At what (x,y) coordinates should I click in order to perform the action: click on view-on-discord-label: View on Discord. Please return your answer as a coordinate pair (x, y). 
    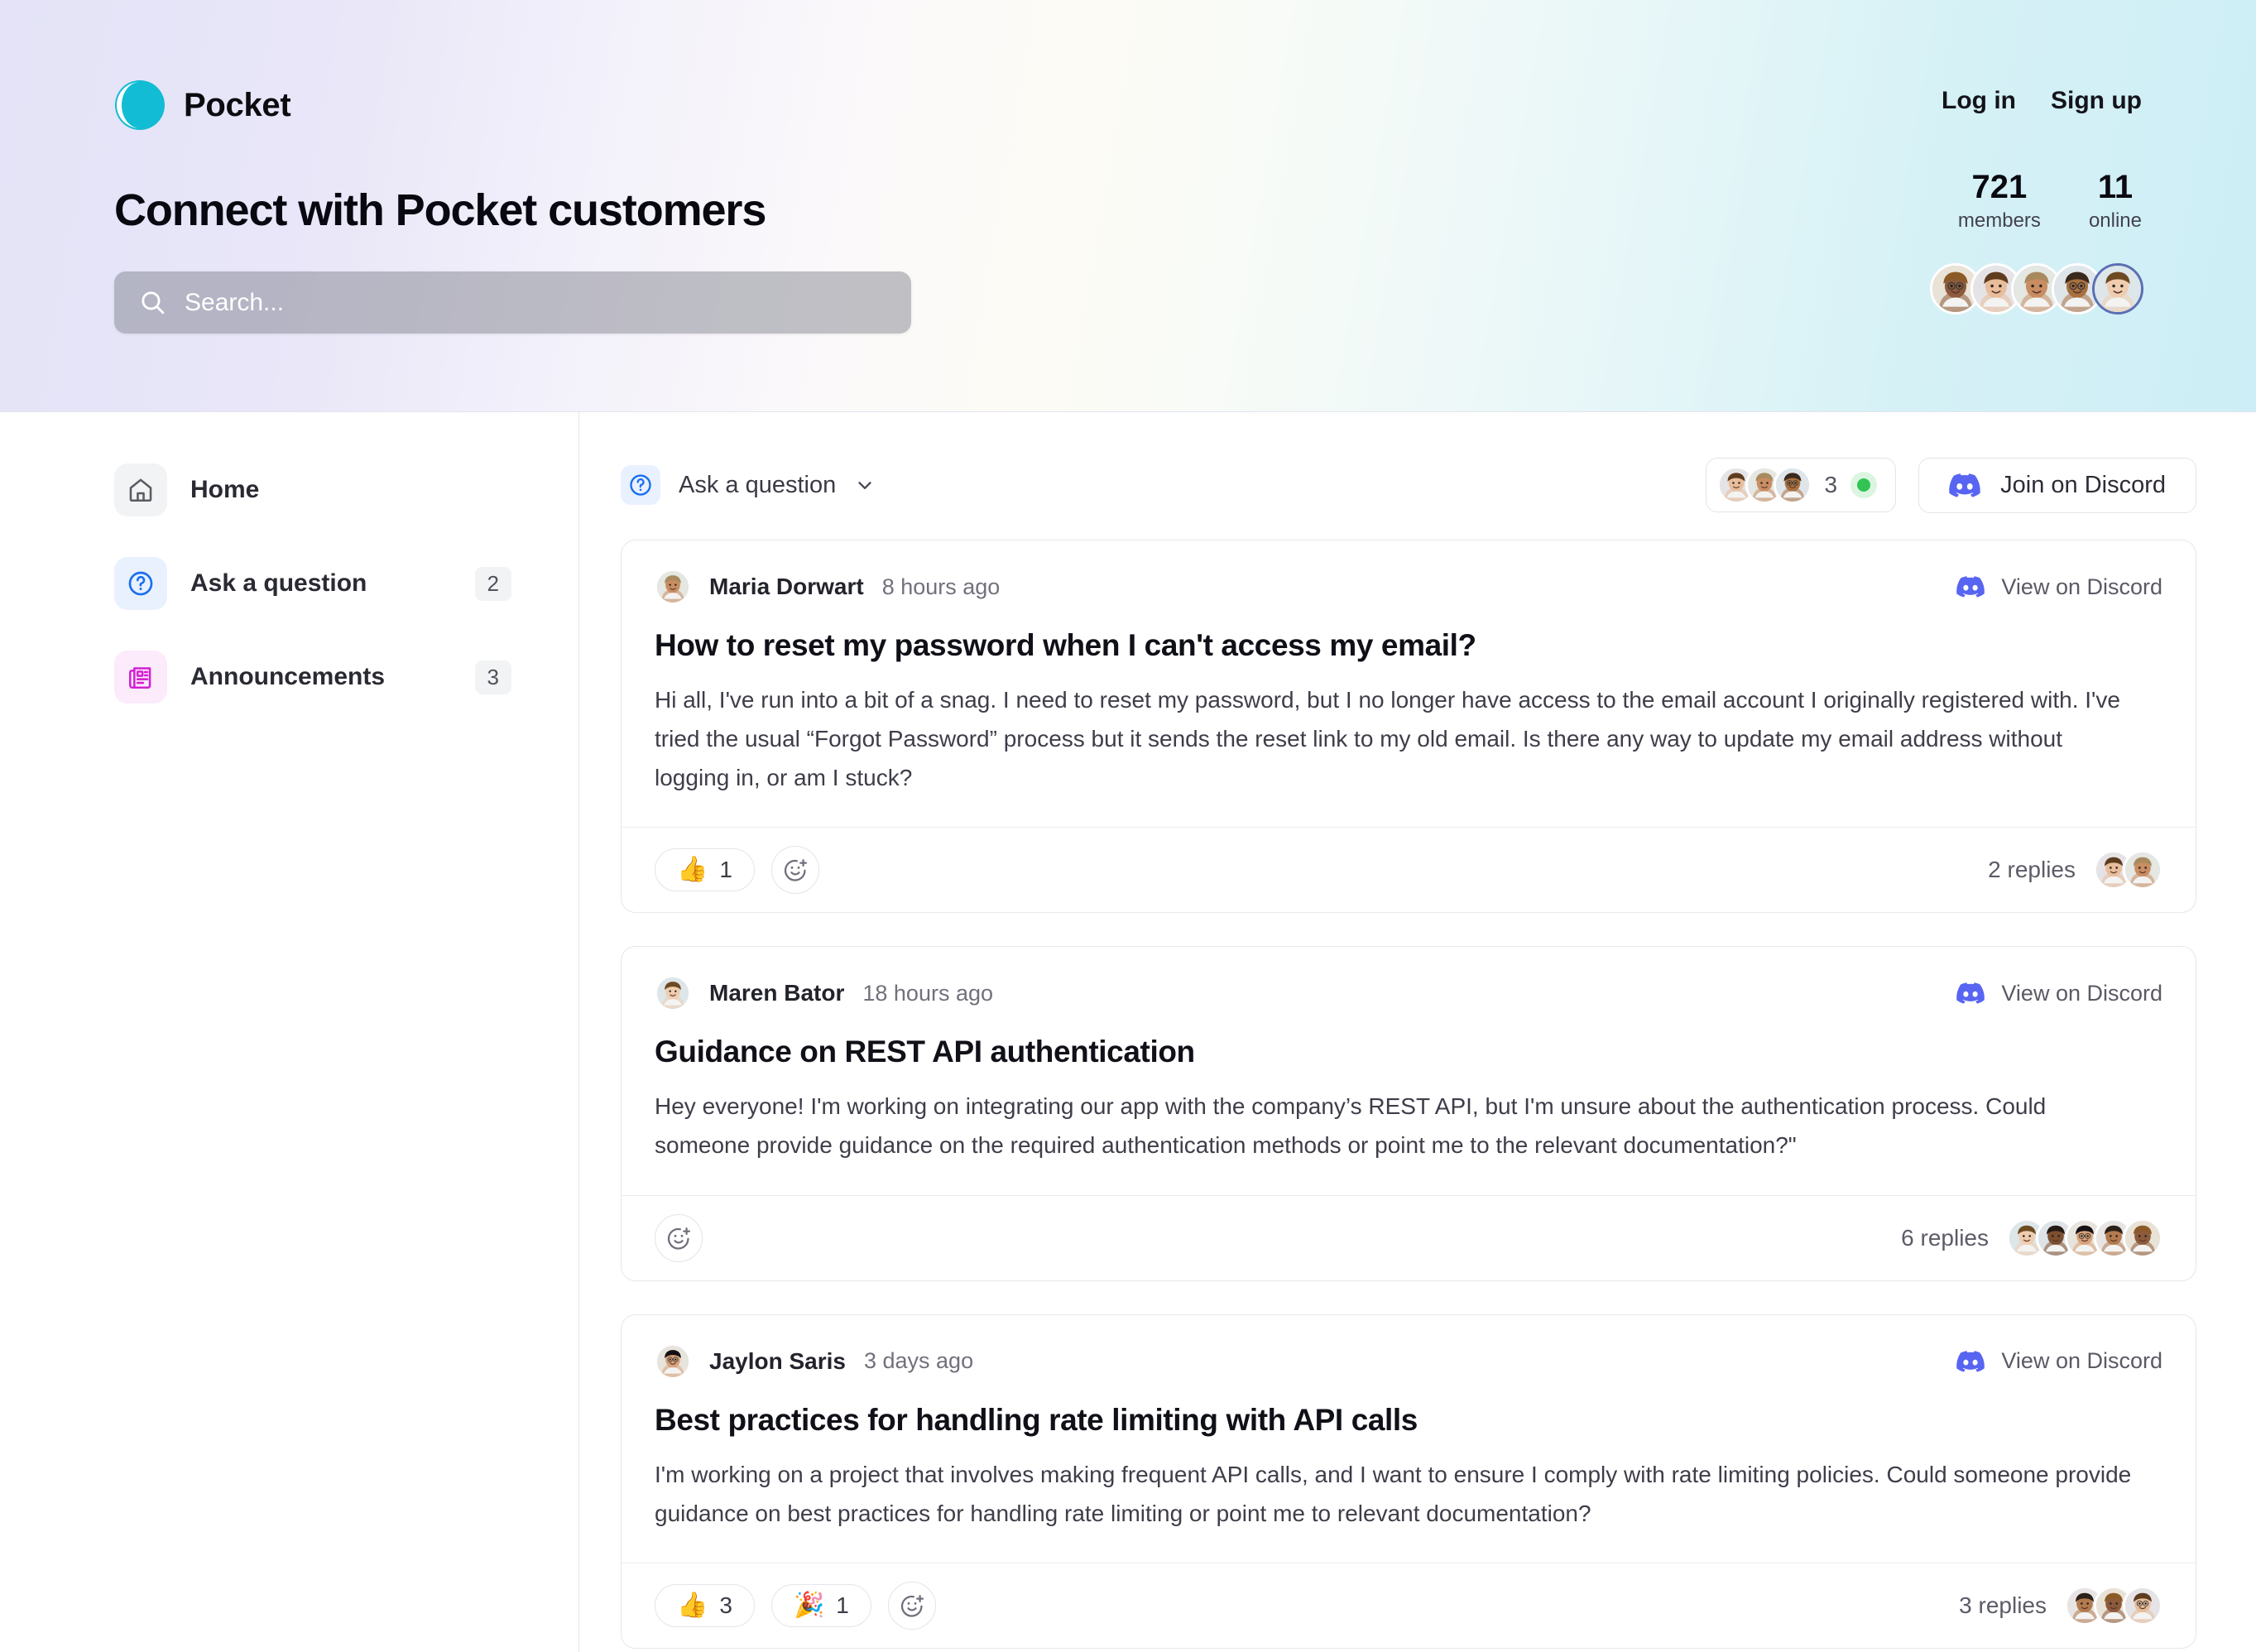
    Looking at the image, I should click on (2081, 1361).